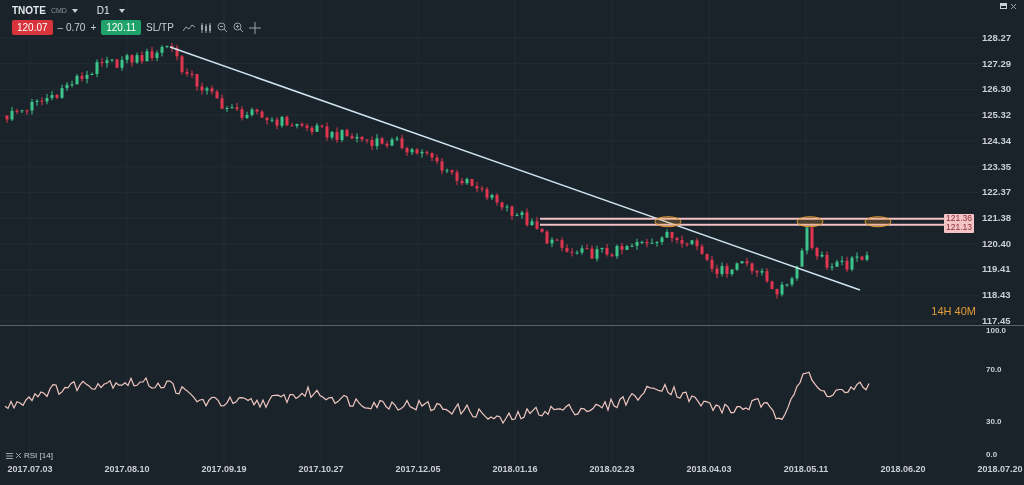 The width and height of the screenshot is (1024, 485). What do you see at coordinates (30, 469) in the screenshot?
I see `date-axis-label: 2017.07.03` at bounding box center [30, 469].